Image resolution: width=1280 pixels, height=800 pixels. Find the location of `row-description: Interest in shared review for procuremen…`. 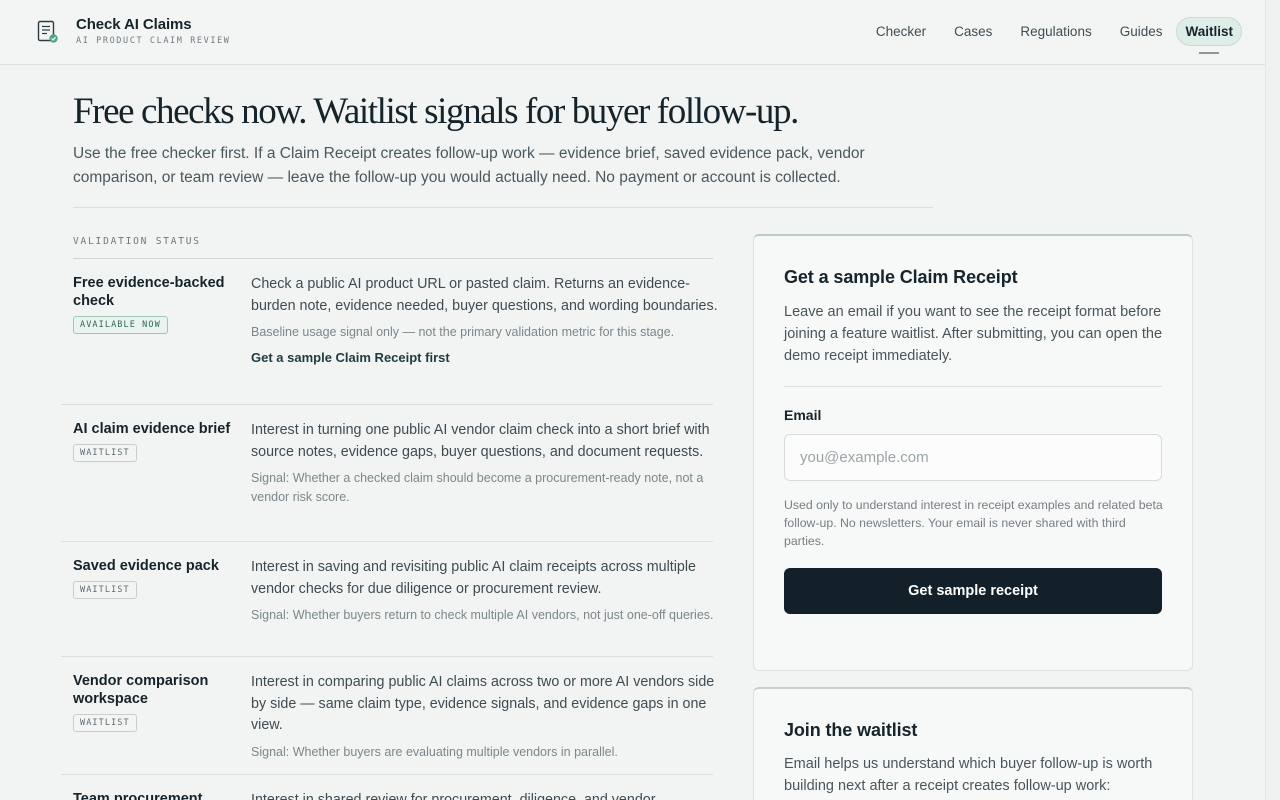

row-description: Interest in shared review for procuremen… is located at coordinates (453, 796).